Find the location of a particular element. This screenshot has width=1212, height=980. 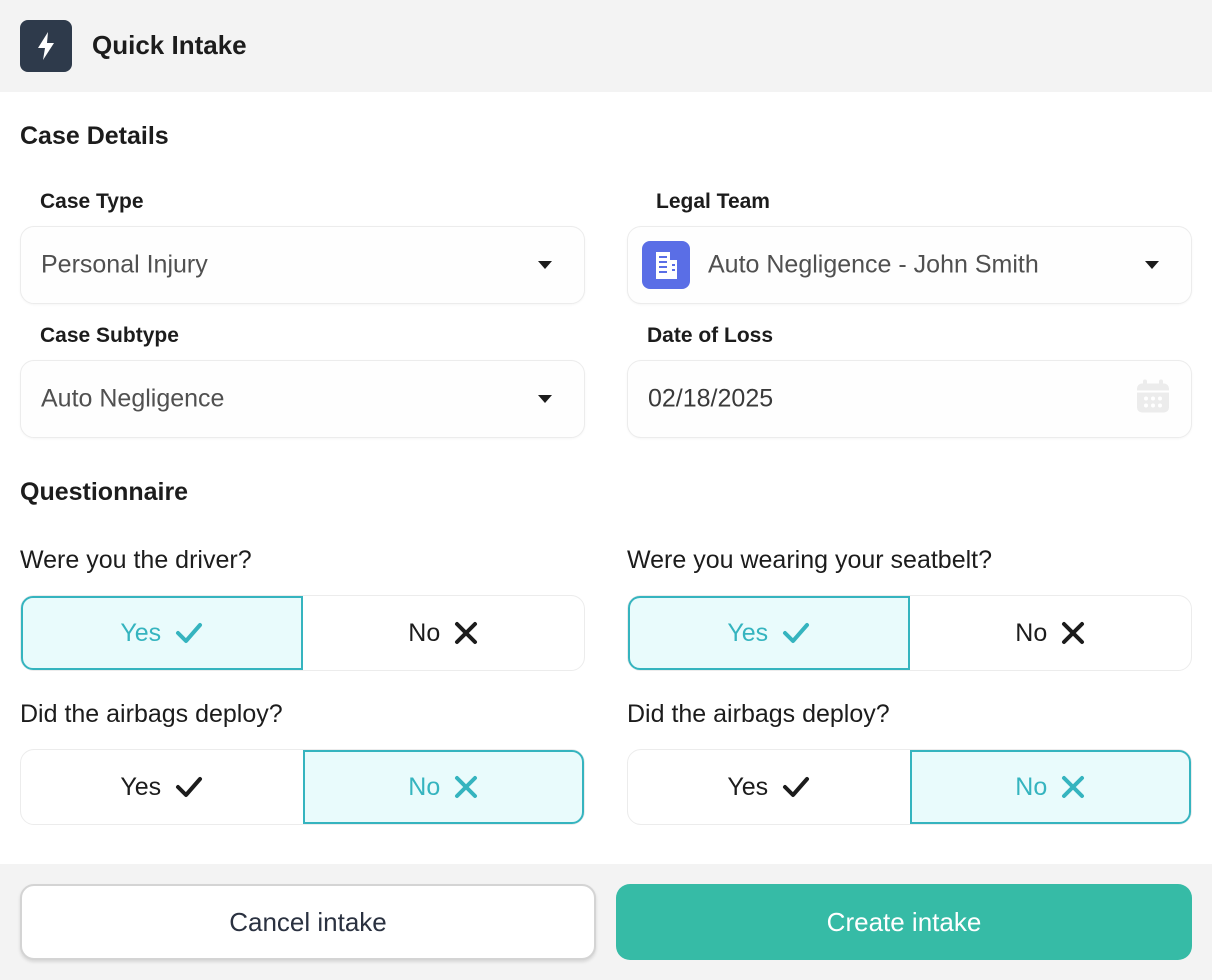

bolt-icon is located at coordinates (46, 46).